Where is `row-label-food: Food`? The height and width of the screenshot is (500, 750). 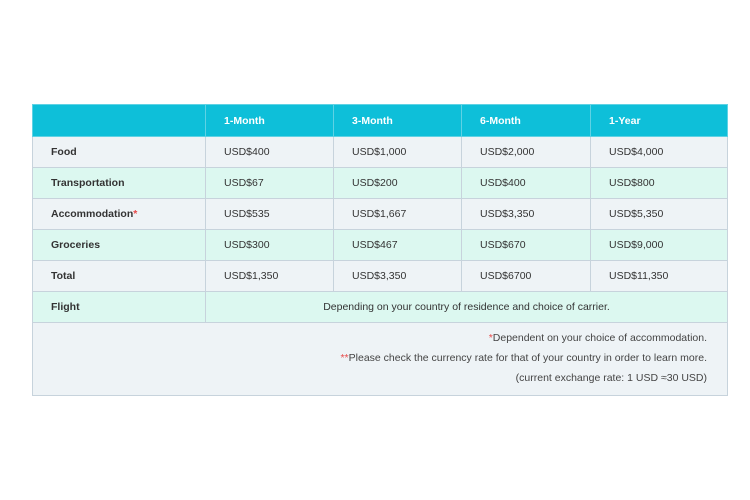
row-label-food: Food is located at coordinates (119, 152).